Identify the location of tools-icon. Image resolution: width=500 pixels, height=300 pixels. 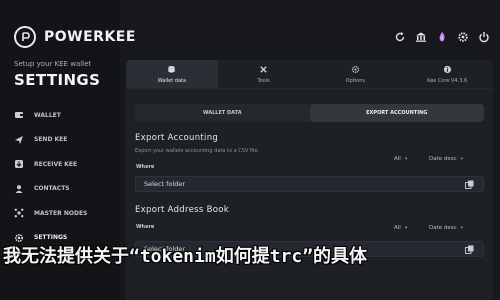
(263, 70).